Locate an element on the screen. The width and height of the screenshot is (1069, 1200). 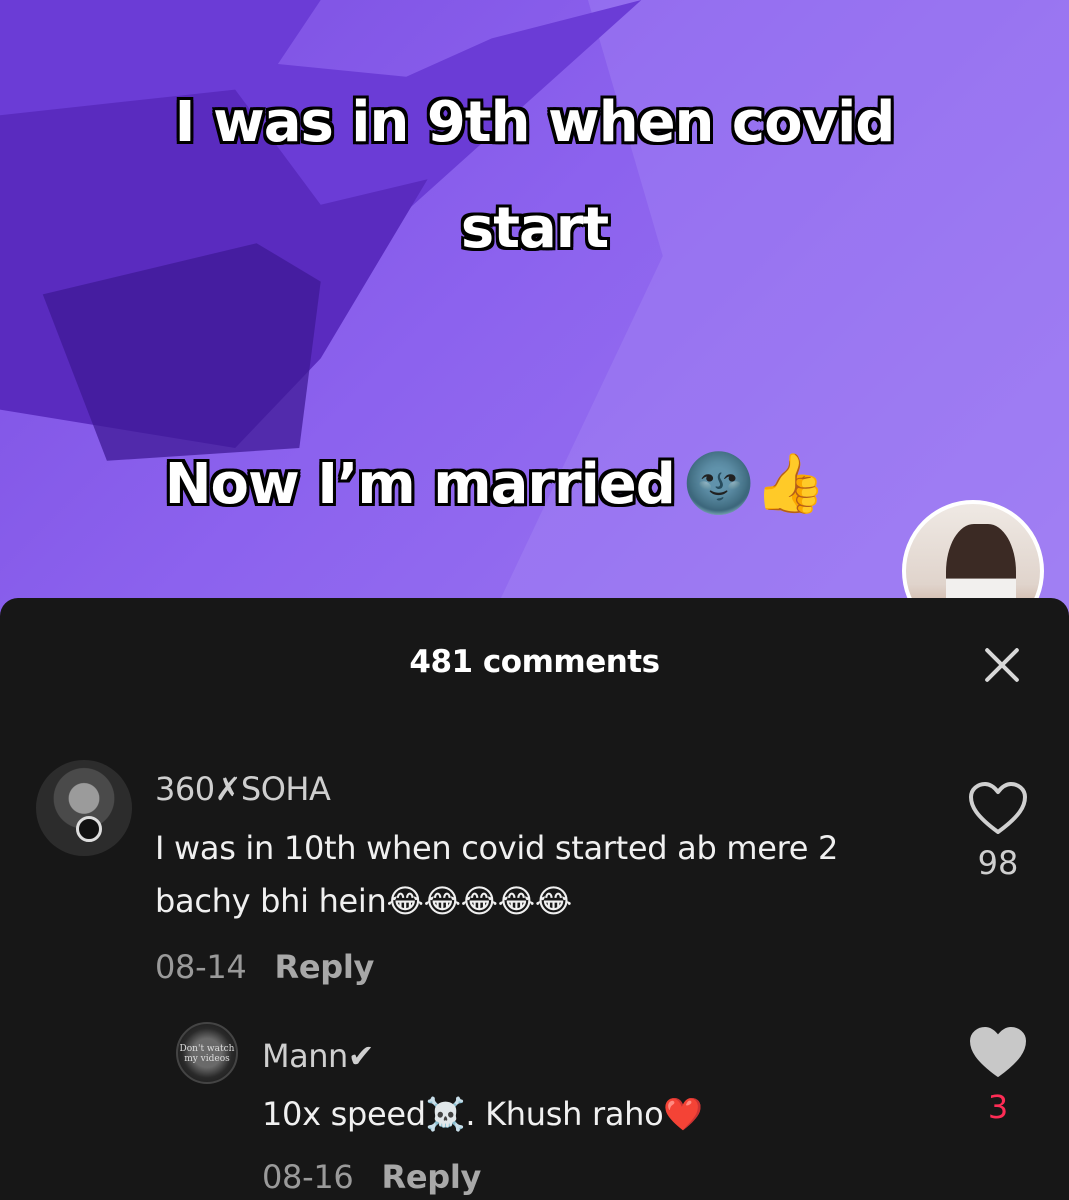
reply-text: 10x speed☠️. Khush raho❤️ is located at coordinates (482, 1114).